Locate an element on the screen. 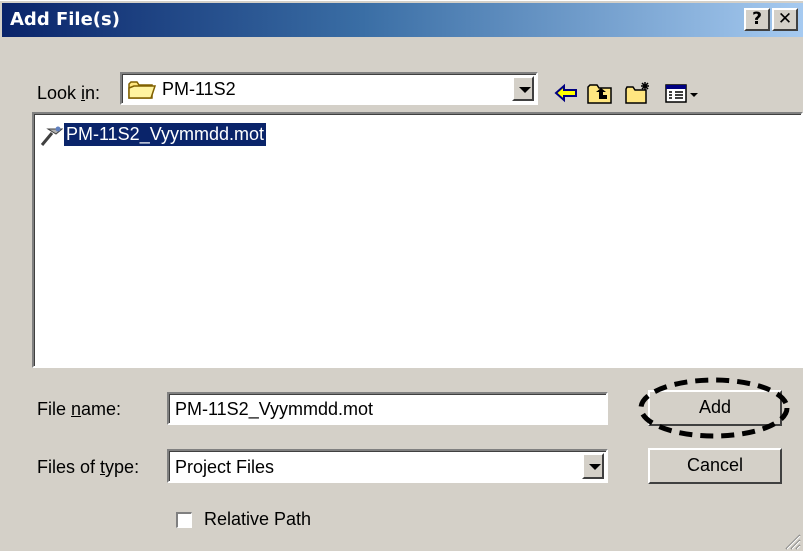  window-title: Add File(s) is located at coordinates (65, 19).